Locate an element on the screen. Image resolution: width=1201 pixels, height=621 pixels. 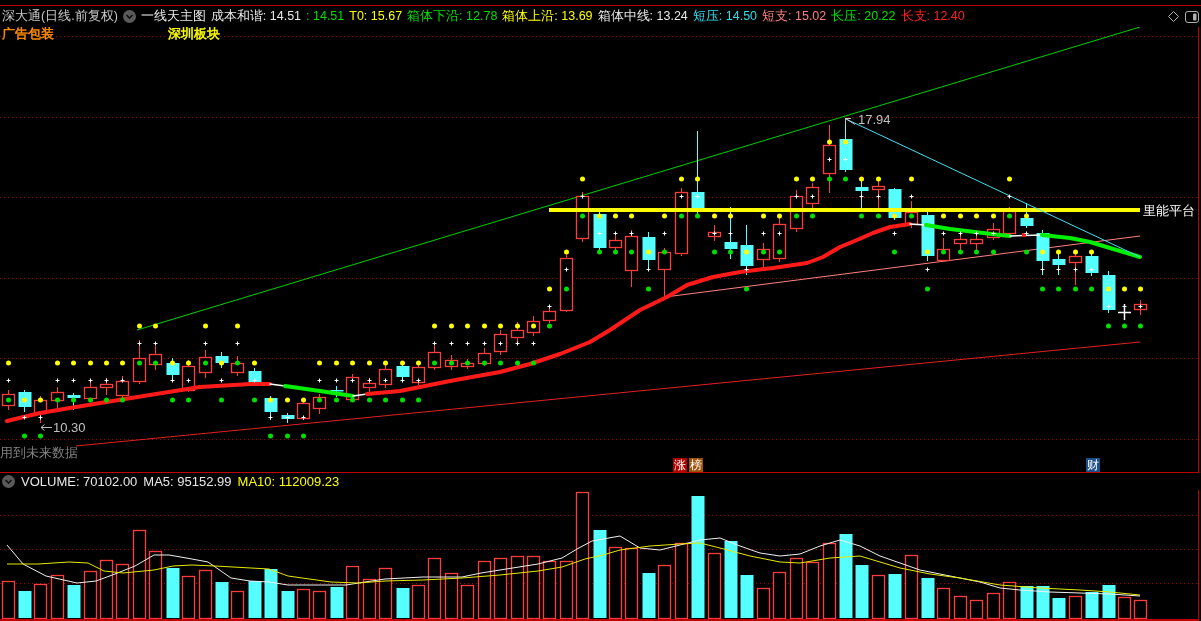
indicator-reading: 箱体中线: 13.24 is located at coordinates (642, 16).